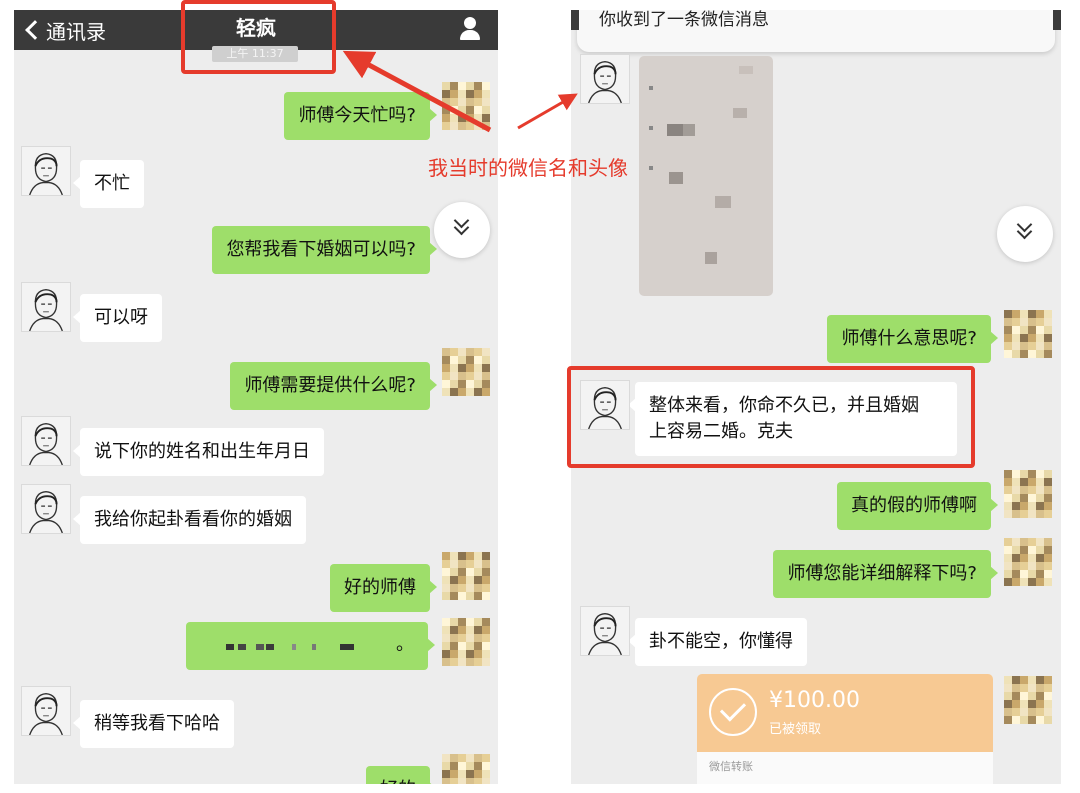  I want to click on message-bubble-self: 好的, so click(401, 775).